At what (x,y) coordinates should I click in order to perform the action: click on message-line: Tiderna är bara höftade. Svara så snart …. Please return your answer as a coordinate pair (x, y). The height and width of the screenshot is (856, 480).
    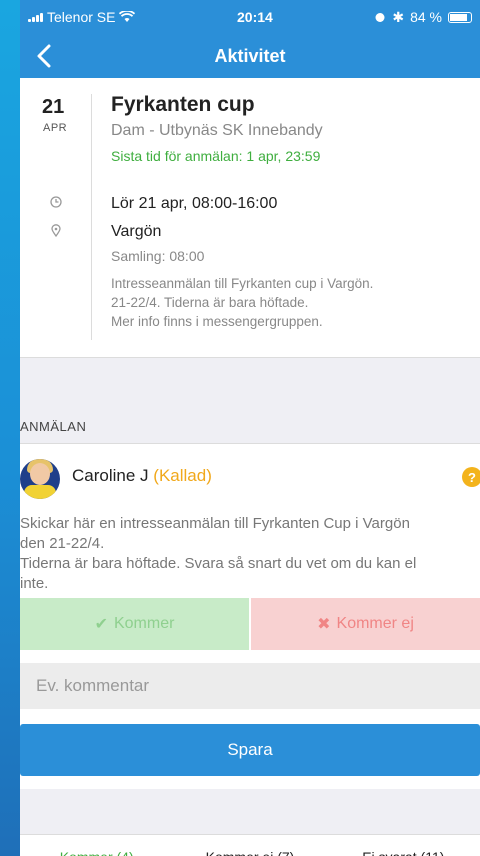
    Looking at the image, I should click on (218, 563).